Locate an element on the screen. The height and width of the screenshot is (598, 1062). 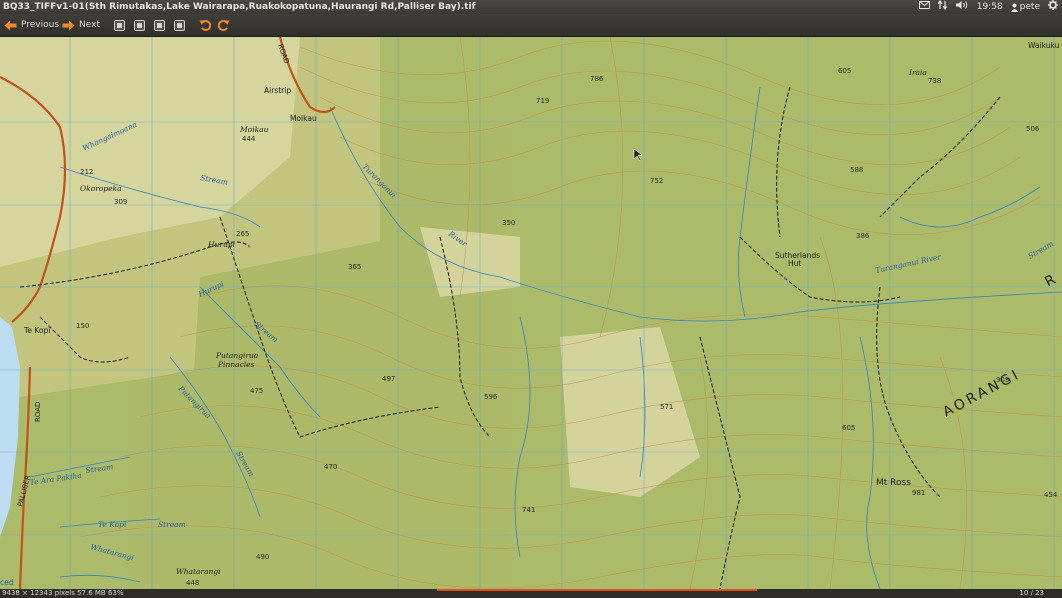
label-h588: 588 is located at coordinates (856, 170).